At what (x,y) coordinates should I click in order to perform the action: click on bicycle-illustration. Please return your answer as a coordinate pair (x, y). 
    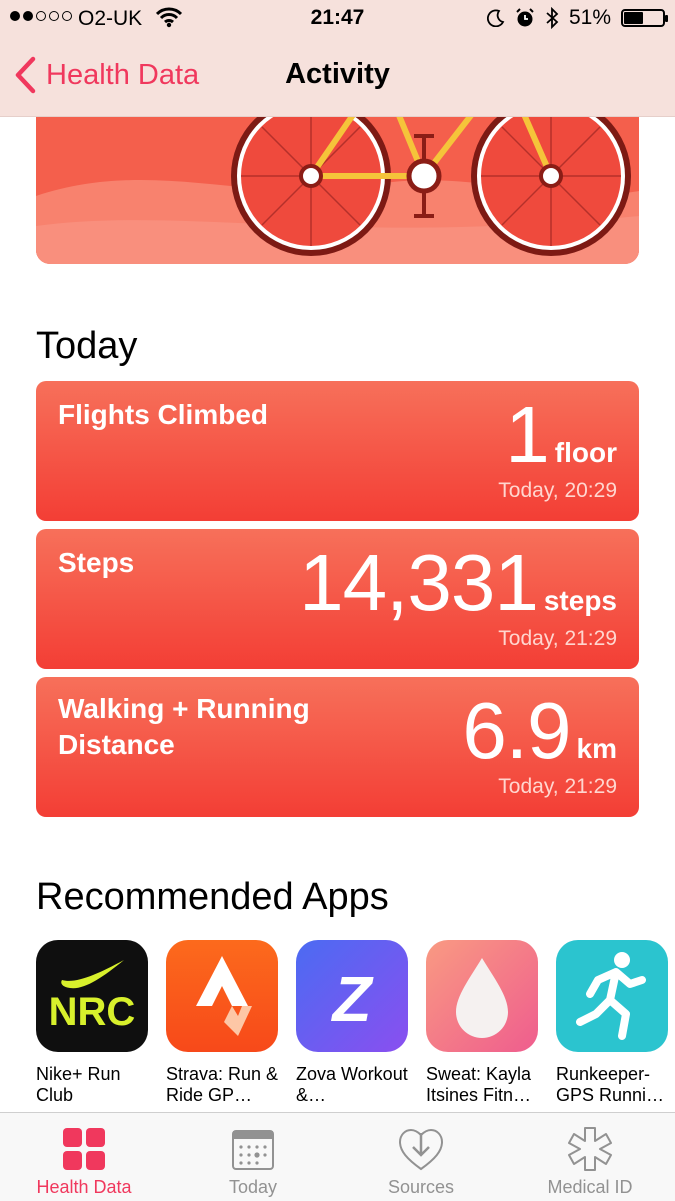
    Looking at the image, I should click on (337, 180).